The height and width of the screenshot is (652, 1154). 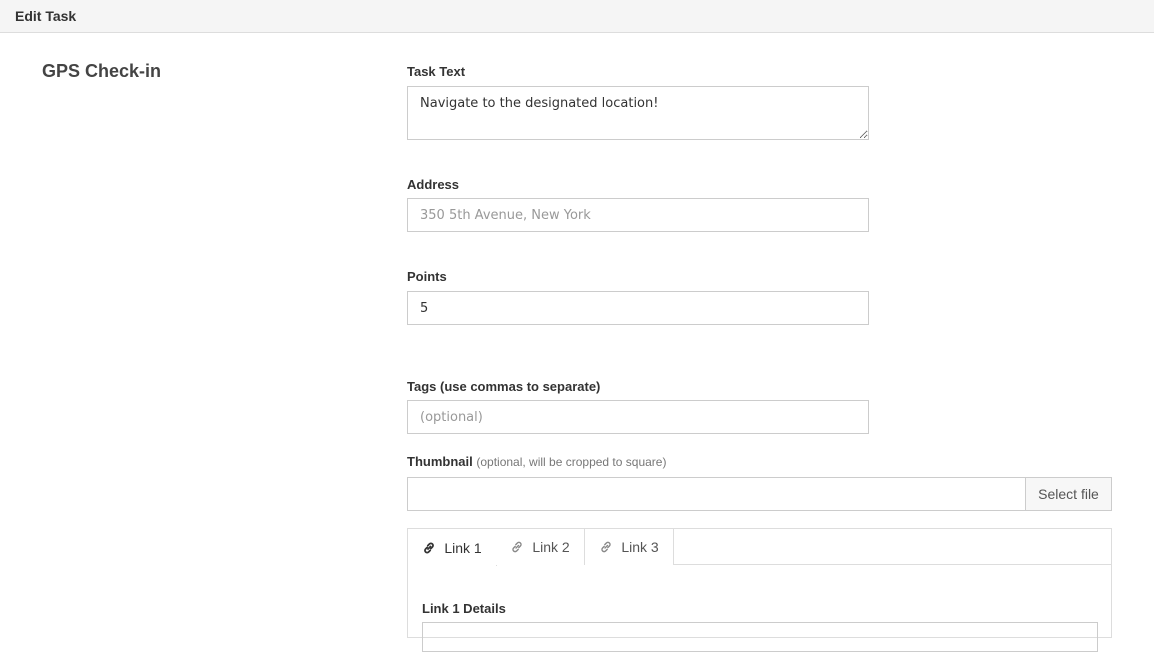 What do you see at coordinates (638, 215) in the screenshot?
I see `address-input` at bounding box center [638, 215].